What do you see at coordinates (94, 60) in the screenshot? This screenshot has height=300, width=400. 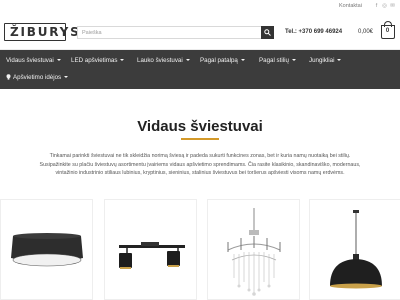 I see `nav-item-label: LED apšvietimas` at bounding box center [94, 60].